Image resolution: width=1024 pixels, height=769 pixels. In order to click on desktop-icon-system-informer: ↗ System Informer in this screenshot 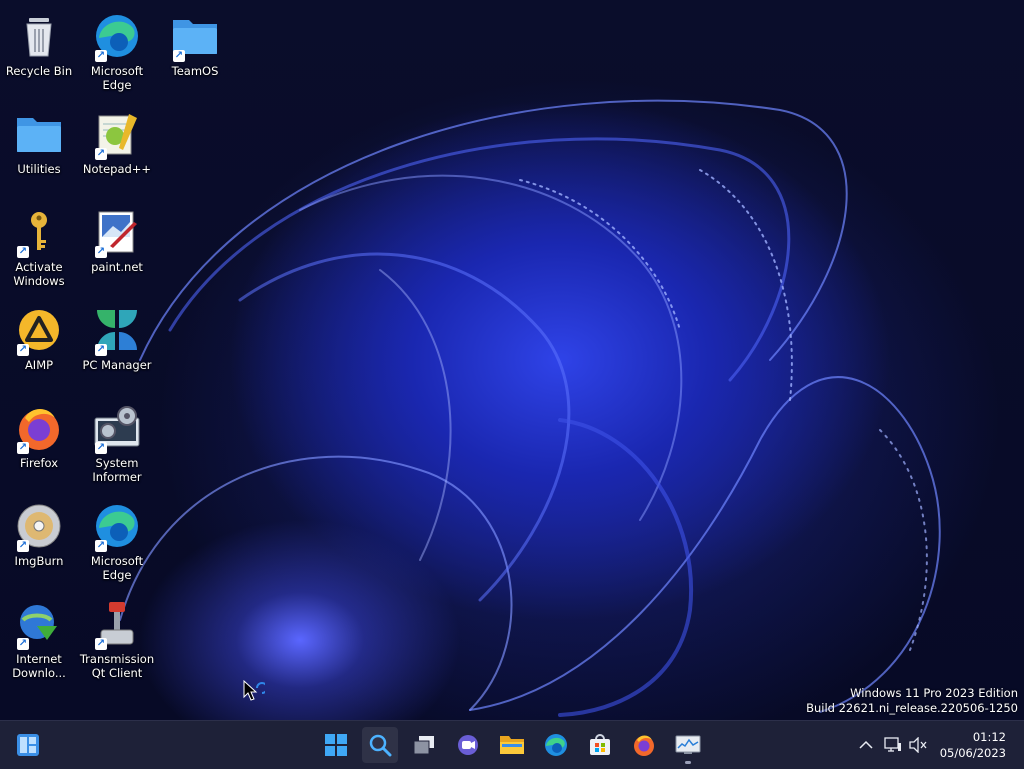, I will do `click(117, 446)`.